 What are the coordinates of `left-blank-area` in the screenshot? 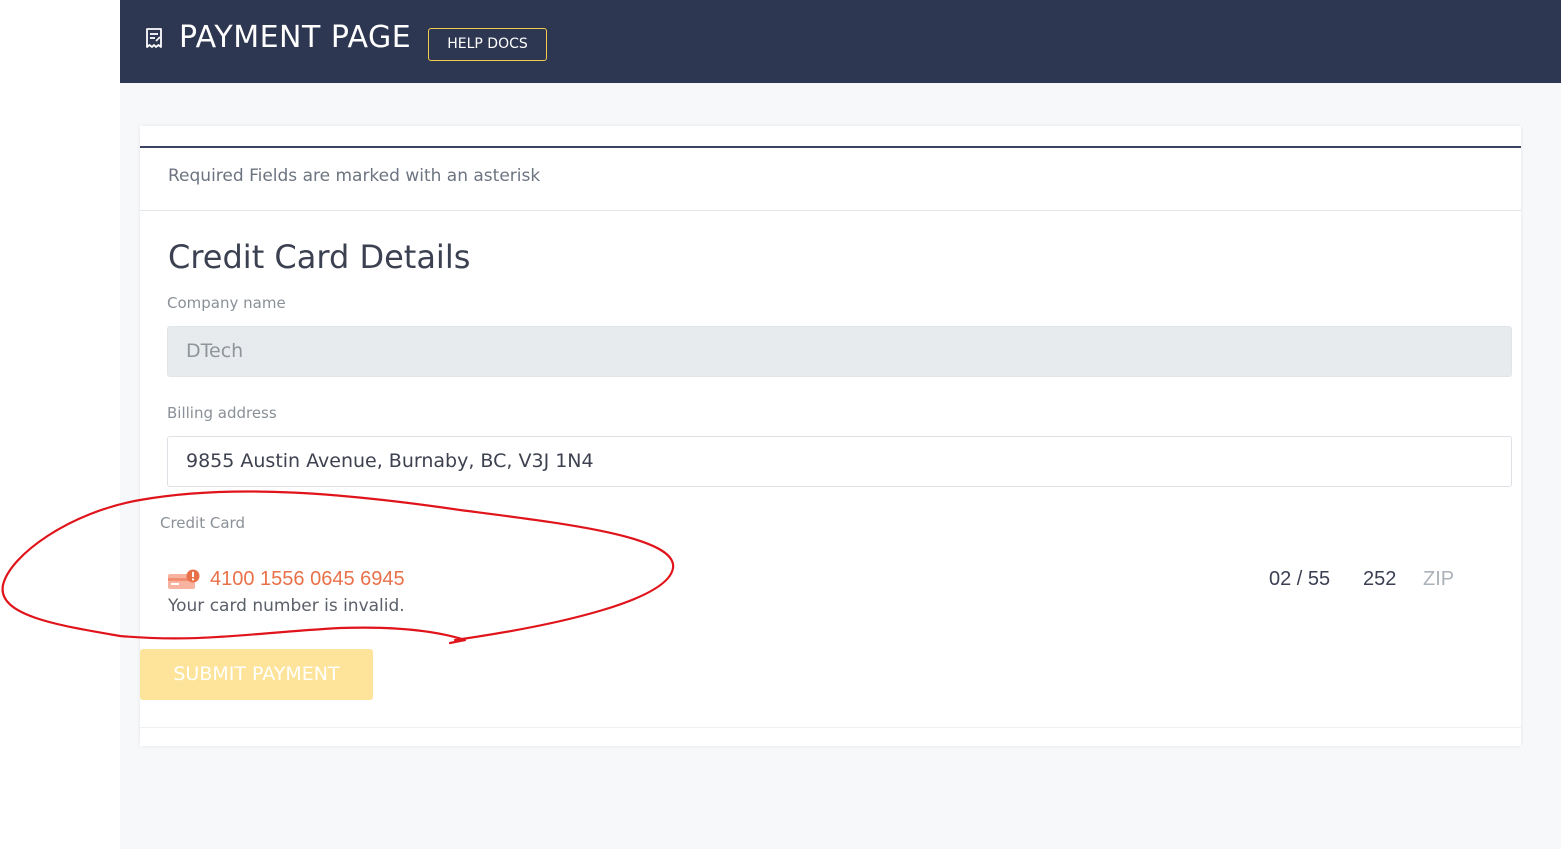 It's located at (60, 424).